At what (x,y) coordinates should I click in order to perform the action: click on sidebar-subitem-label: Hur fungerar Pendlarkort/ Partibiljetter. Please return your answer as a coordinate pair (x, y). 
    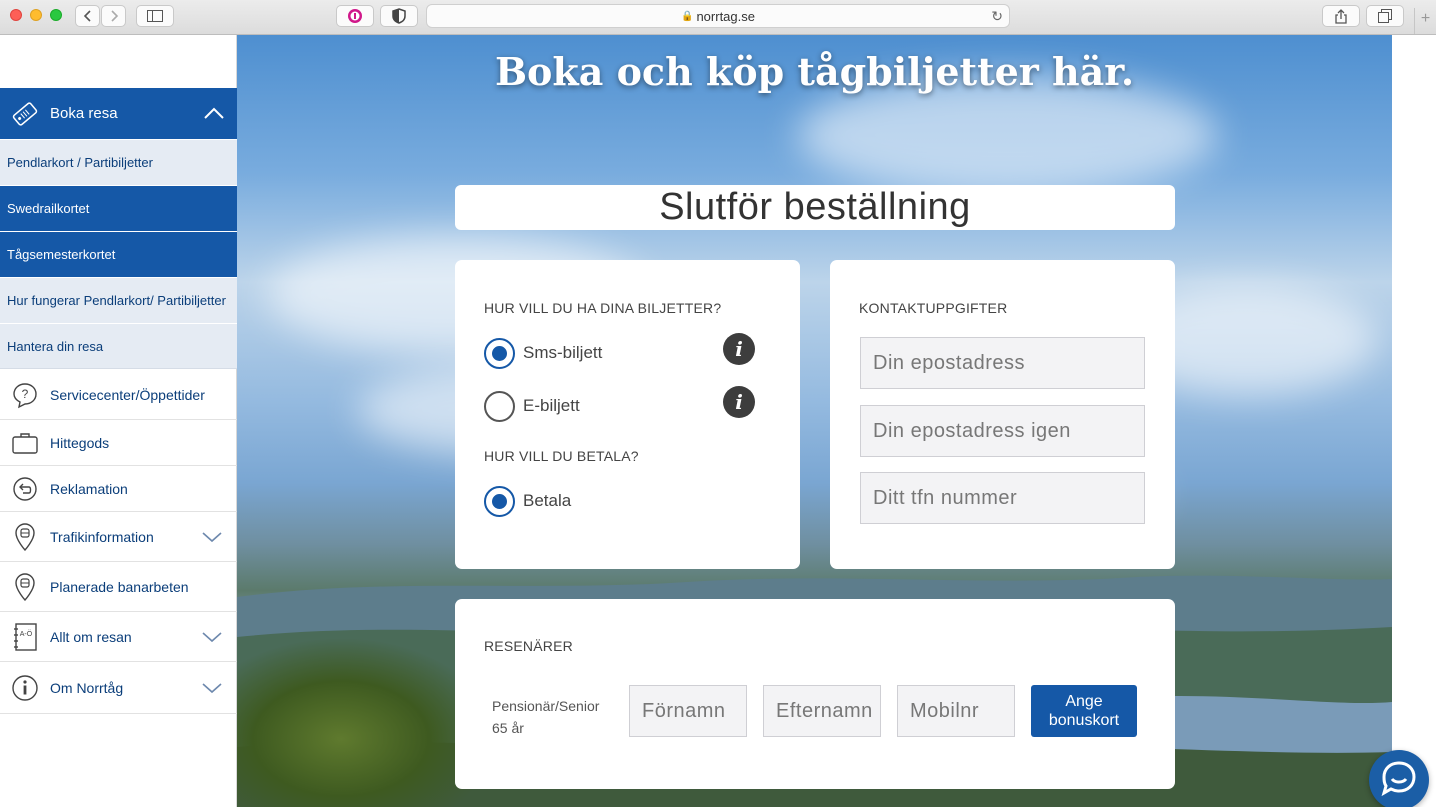
    Looking at the image, I should click on (116, 300).